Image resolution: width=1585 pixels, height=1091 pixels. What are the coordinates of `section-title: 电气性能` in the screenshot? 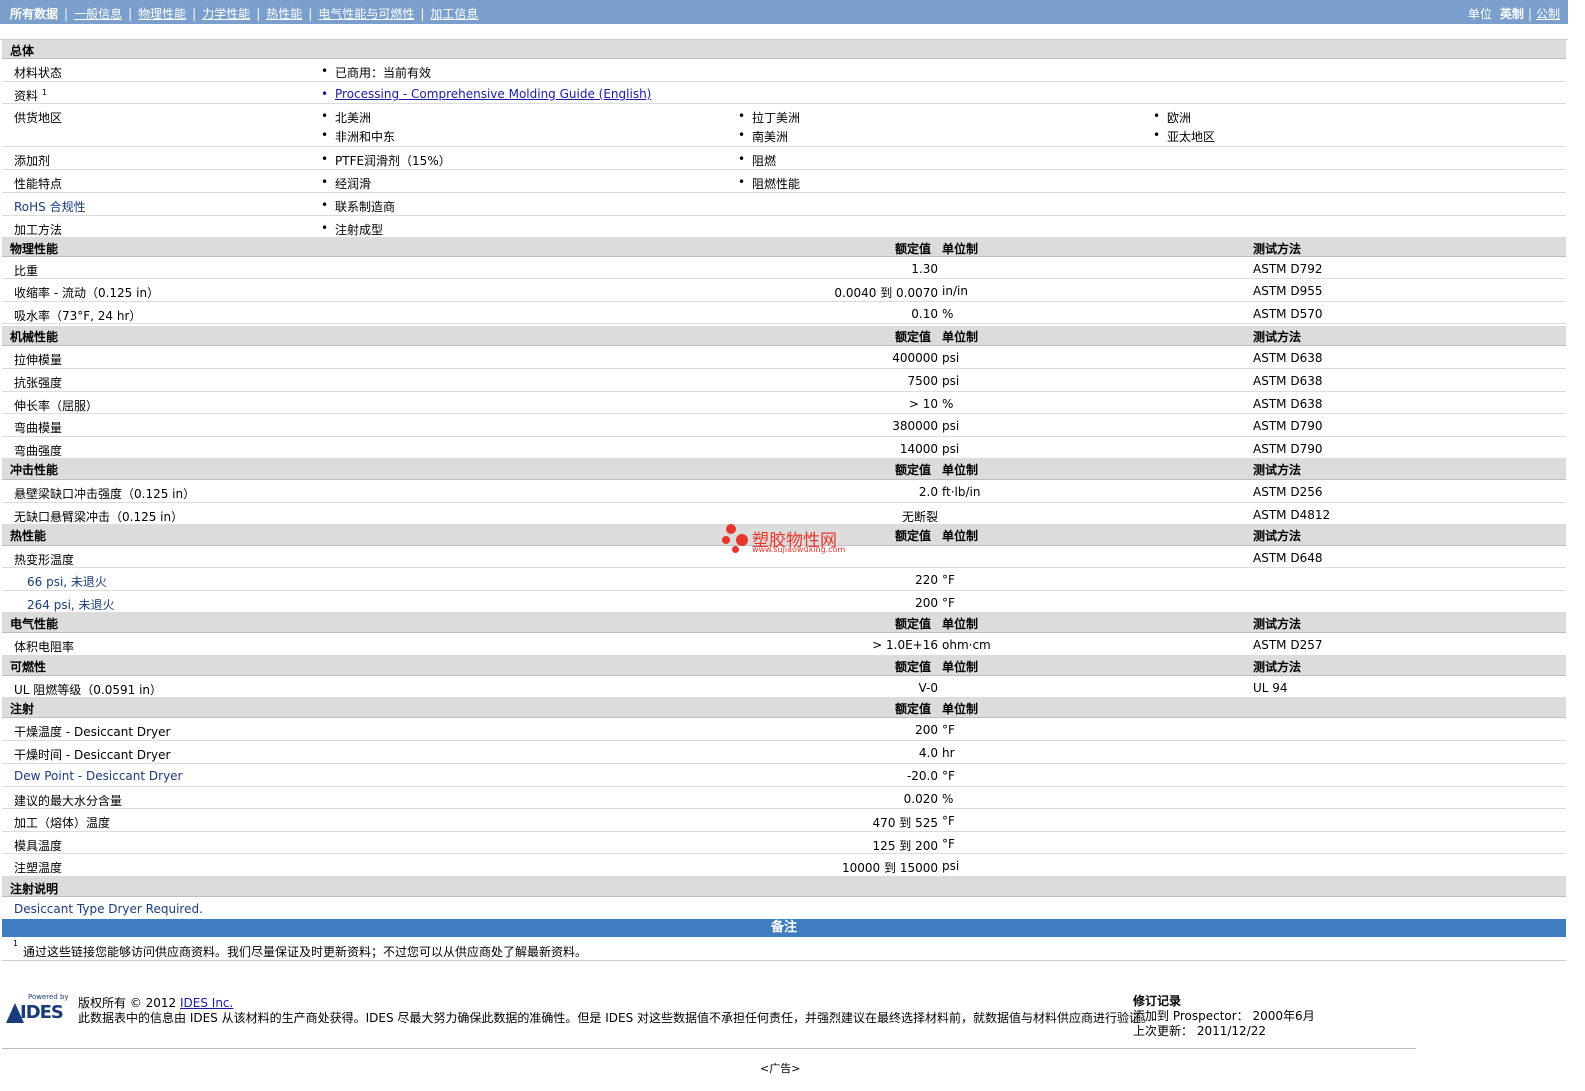 It's located at (34, 624).